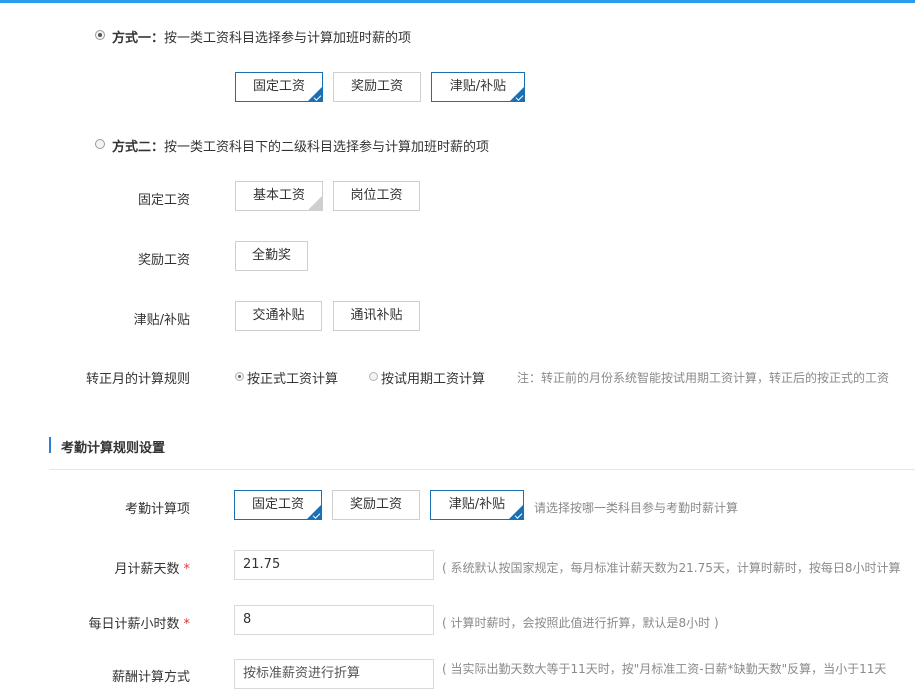 Image resolution: width=915 pixels, height=689 pixels. I want to click on chip-transport-allowance: 交通补贴, so click(278, 316).